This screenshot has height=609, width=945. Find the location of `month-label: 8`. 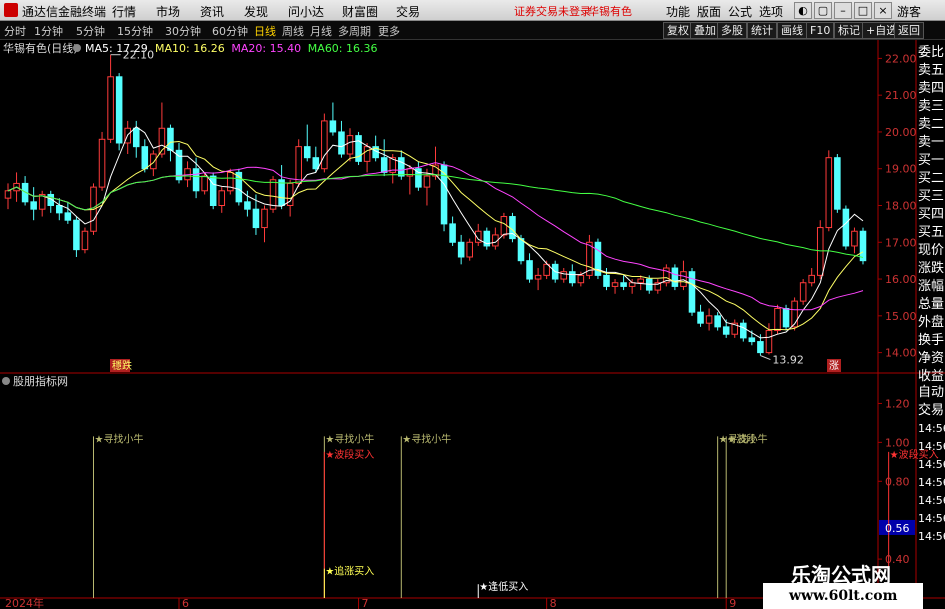

month-label: 8 is located at coordinates (553, 603).